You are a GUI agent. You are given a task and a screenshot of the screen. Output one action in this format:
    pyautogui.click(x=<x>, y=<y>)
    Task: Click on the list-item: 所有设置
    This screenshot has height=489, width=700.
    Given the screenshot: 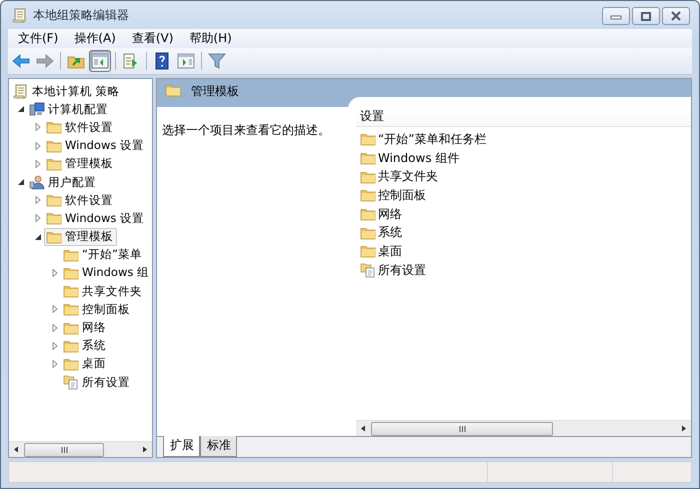 What is the action you would take?
    pyautogui.click(x=519, y=270)
    